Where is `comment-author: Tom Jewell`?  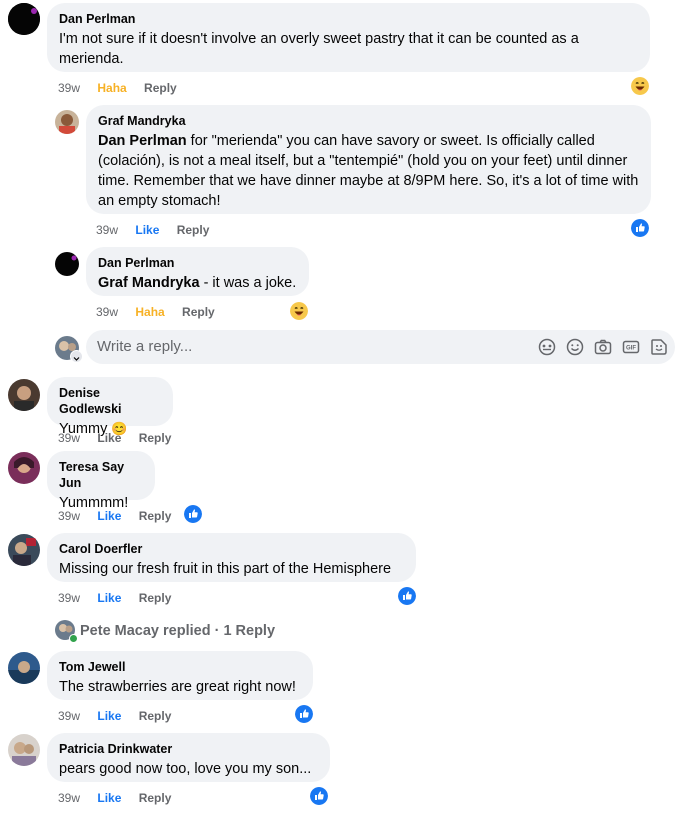
comment-author: Tom Jewell is located at coordinates (180, 667).